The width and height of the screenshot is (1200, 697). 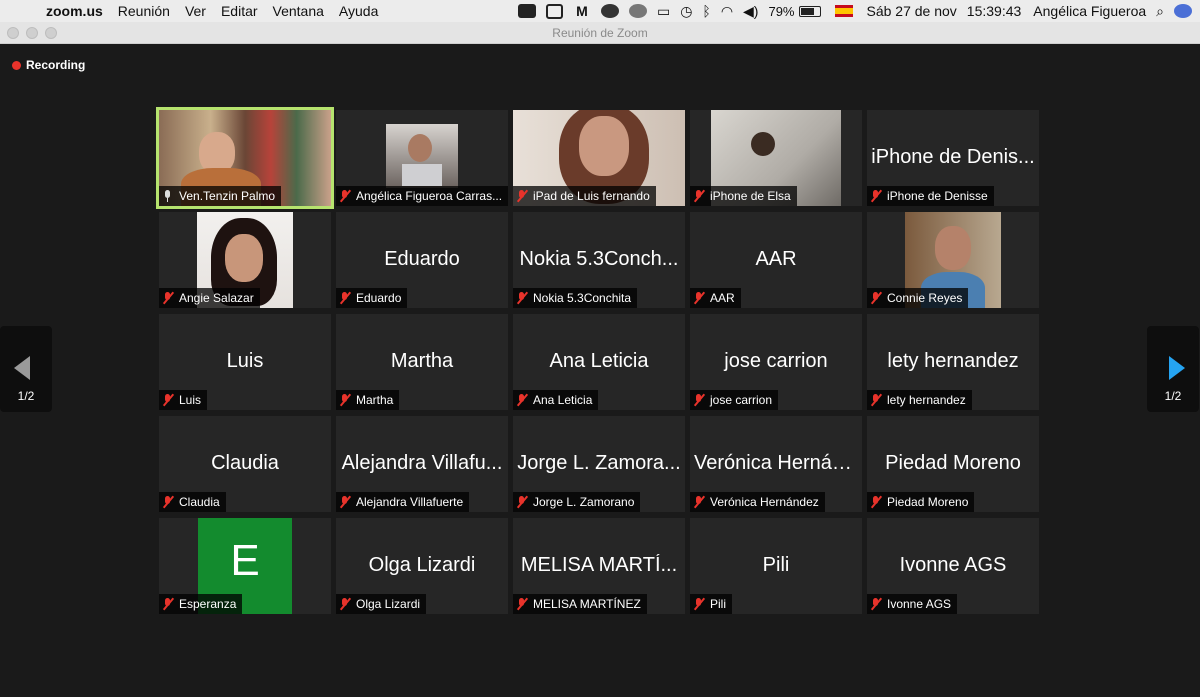 I want to click on participant-tile: Ana Leticia Ana Leticia, so click(x=599, y=362).